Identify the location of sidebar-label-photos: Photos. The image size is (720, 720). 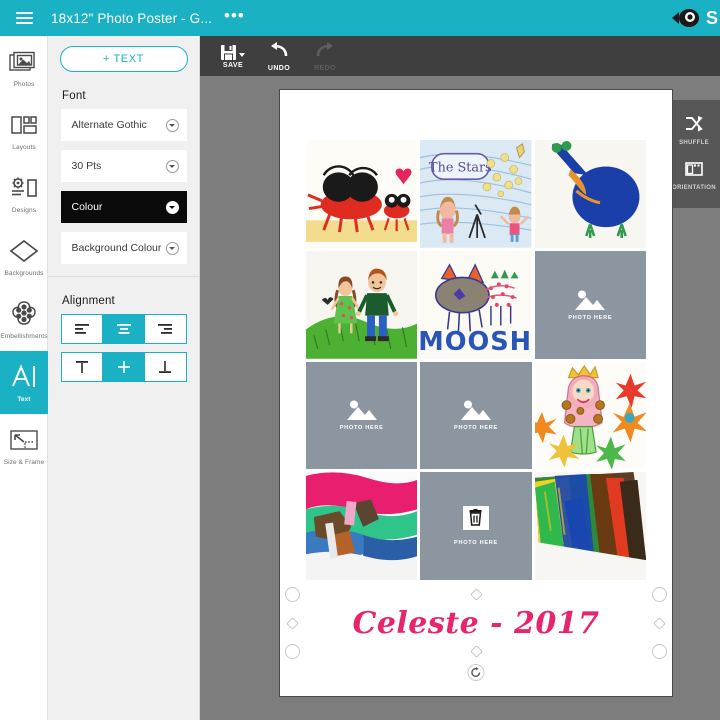
(24, 84).